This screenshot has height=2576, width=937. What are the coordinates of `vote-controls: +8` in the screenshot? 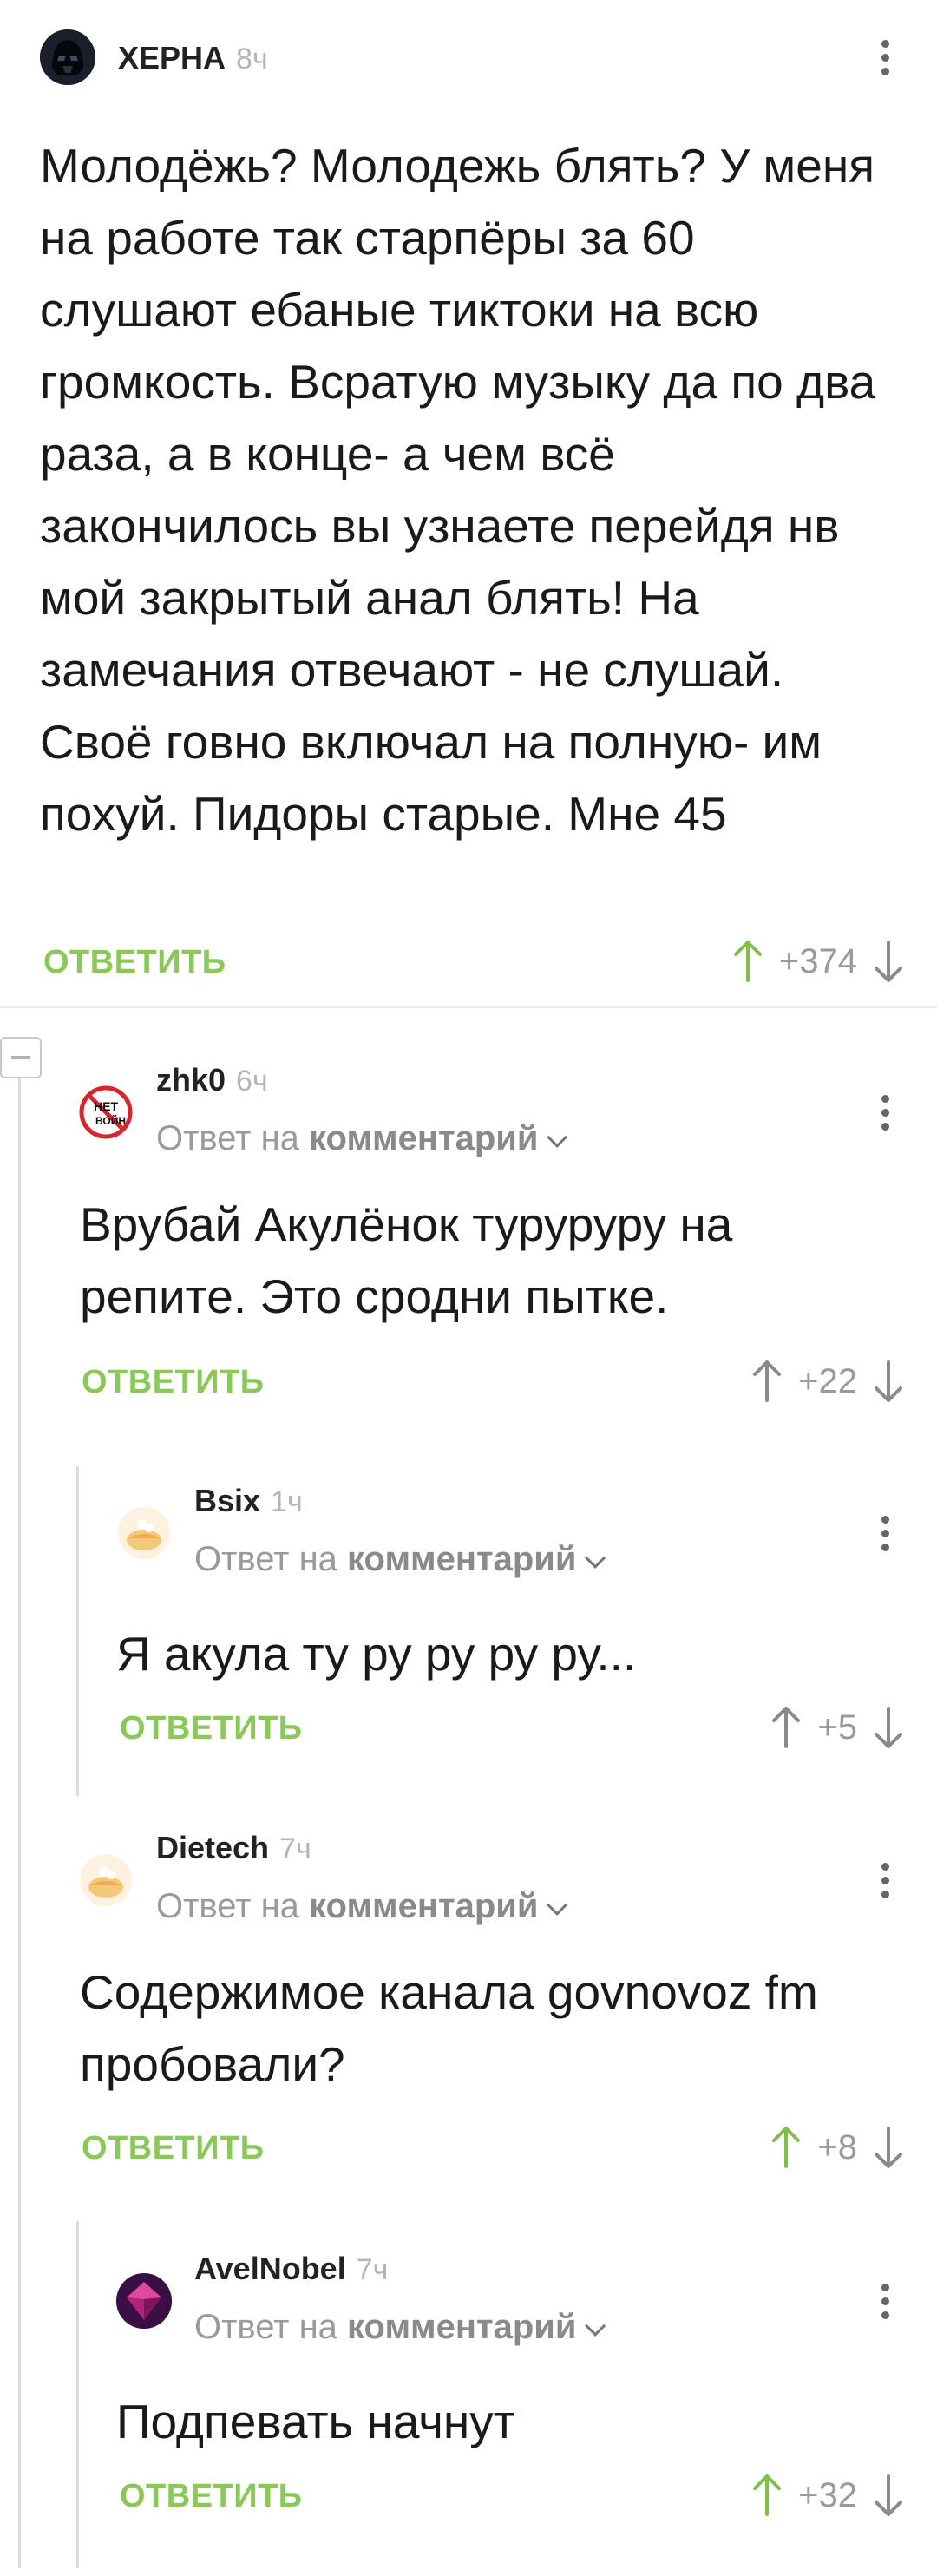 It's located at (837, 2147).